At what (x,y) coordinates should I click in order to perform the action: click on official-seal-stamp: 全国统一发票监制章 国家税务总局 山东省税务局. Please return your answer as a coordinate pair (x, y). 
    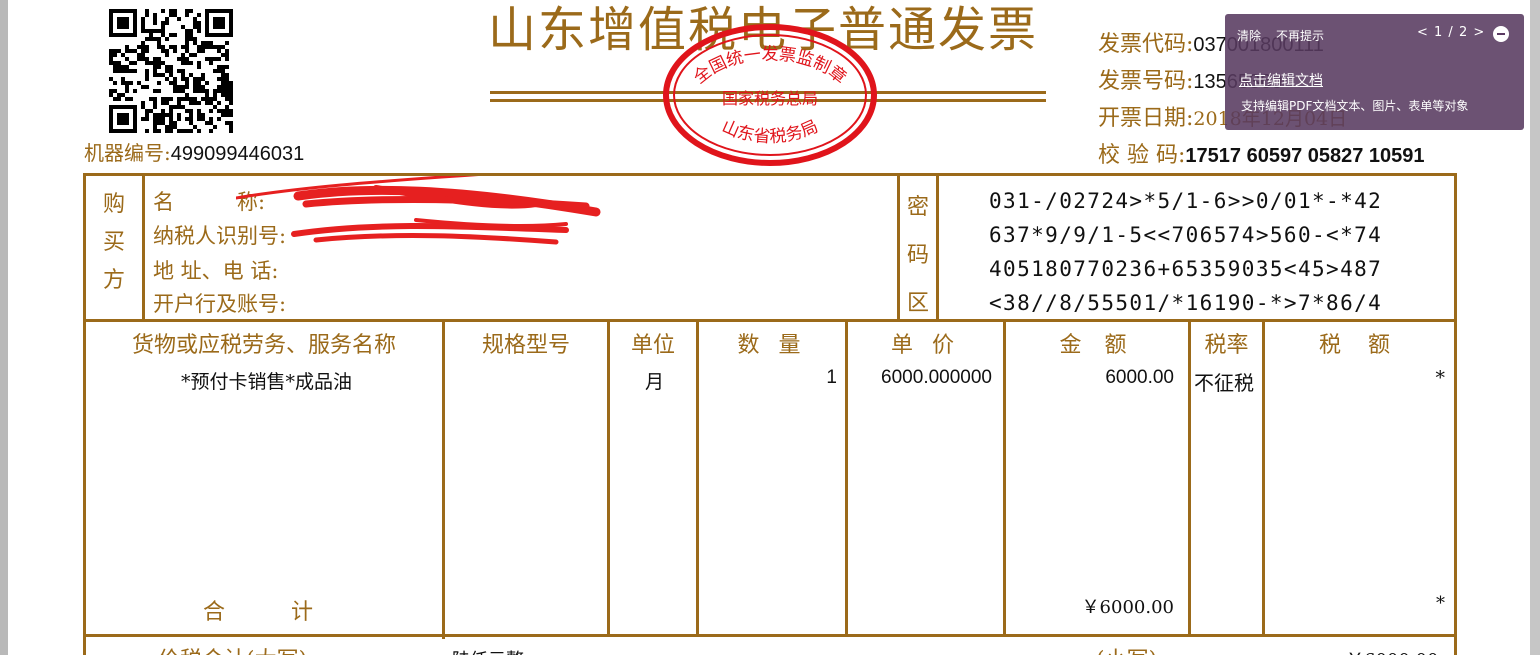
    Looking at the image, I should click on (770, 95).